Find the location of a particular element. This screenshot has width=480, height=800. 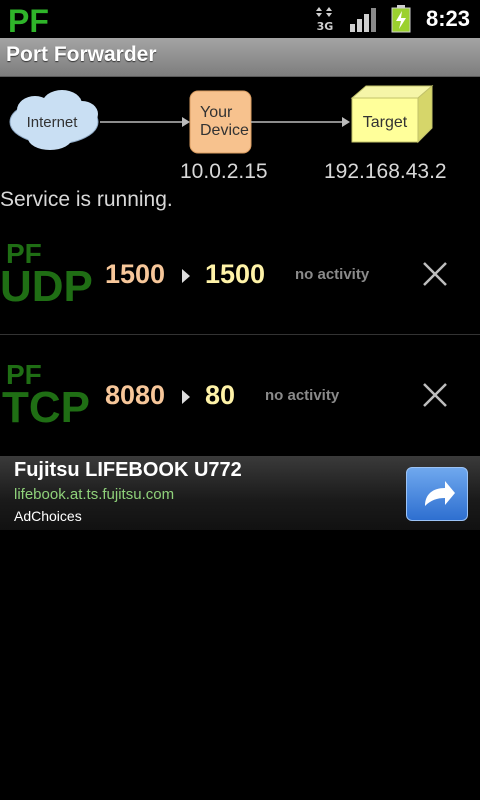

svg-text: TCP is located at coordinates (46, 405).